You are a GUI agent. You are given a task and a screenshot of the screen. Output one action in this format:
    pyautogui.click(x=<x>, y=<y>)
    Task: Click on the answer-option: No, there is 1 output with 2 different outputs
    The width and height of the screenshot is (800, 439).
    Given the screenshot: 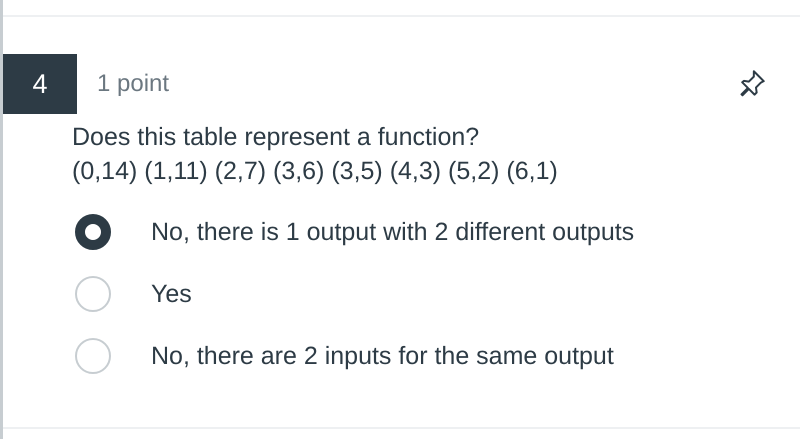 What is the action you would take?
    pyautogui.click(x=392, y=232)
    